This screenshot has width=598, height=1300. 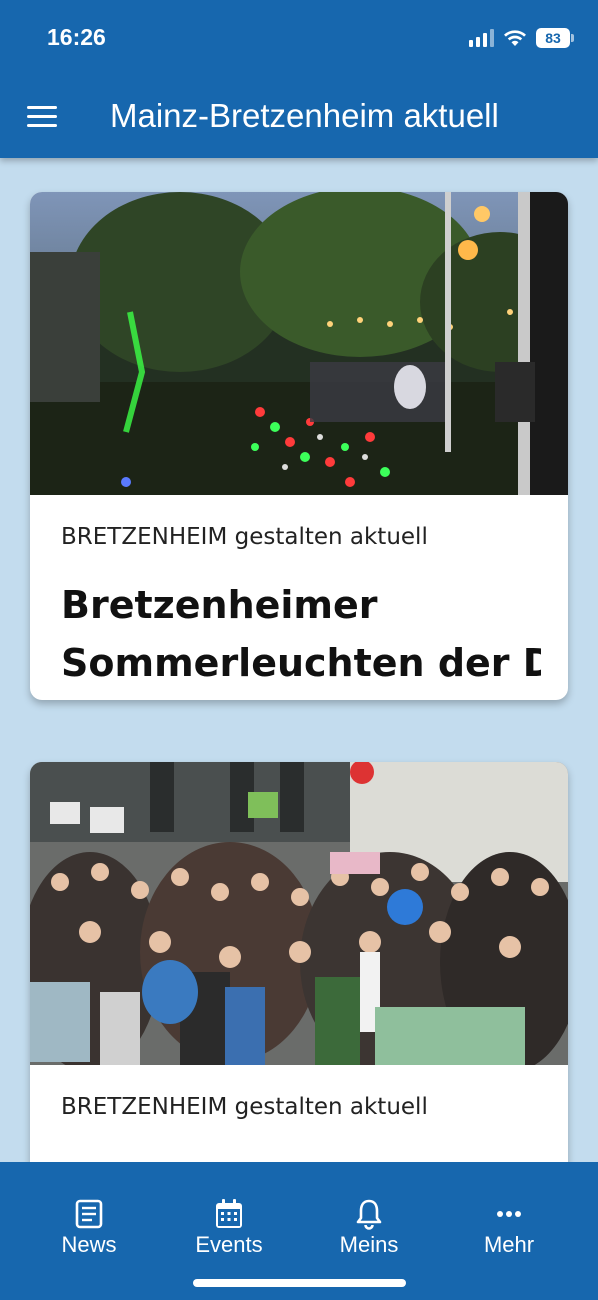 What do you see at coordinates (299, 1283) in the screenshot?
I see `home-indicator` at bounding box center [299, 1283].